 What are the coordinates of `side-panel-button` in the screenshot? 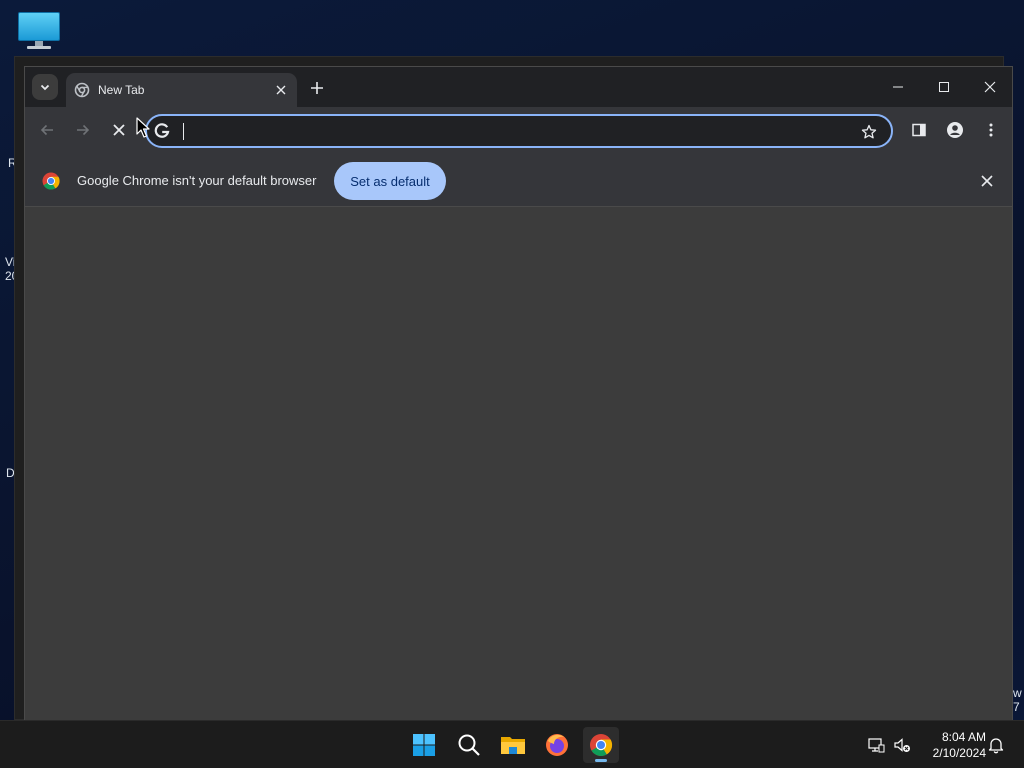 It's located at (919, 130).